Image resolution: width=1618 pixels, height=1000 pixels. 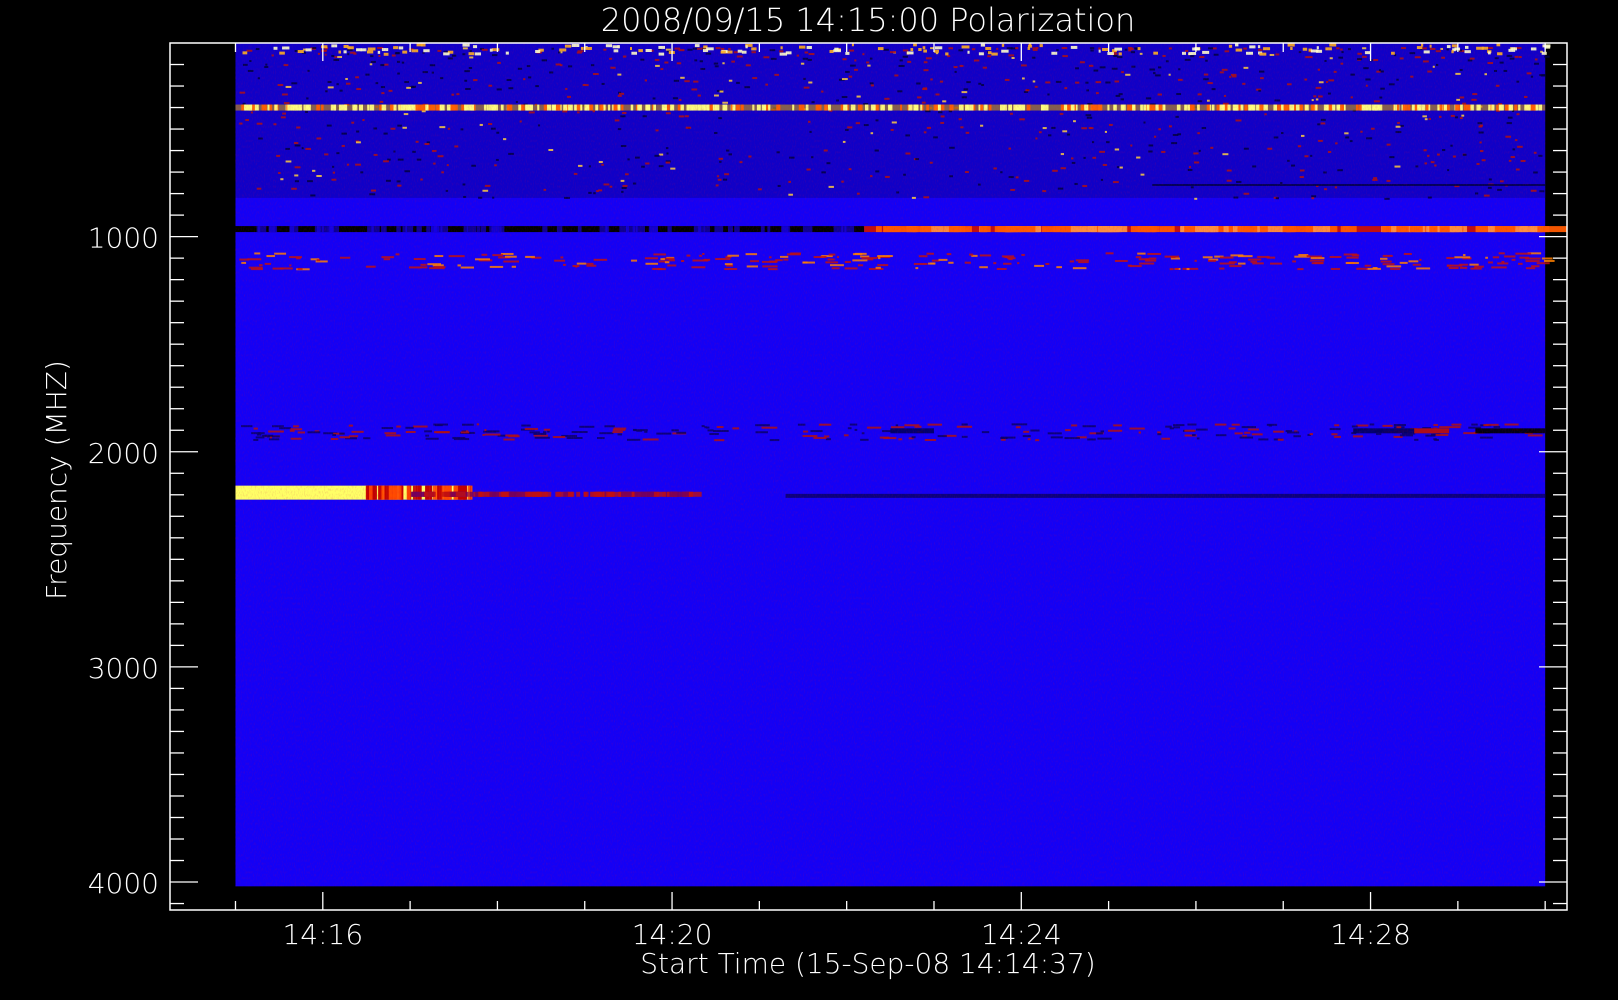 What do you see at coordinates (868, 20) in the screenshot?
I see `chart-title: 2008/09/15 14:15:00 Polarization` at bounding box center [868, 20].